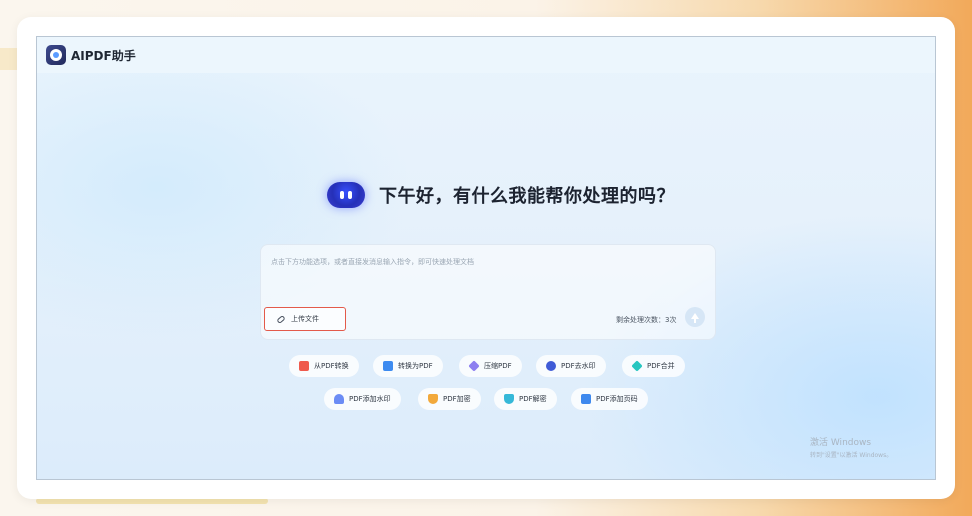 The image size is (972, 516). I want to click on action-label: PDF加密, so click(457, 399).